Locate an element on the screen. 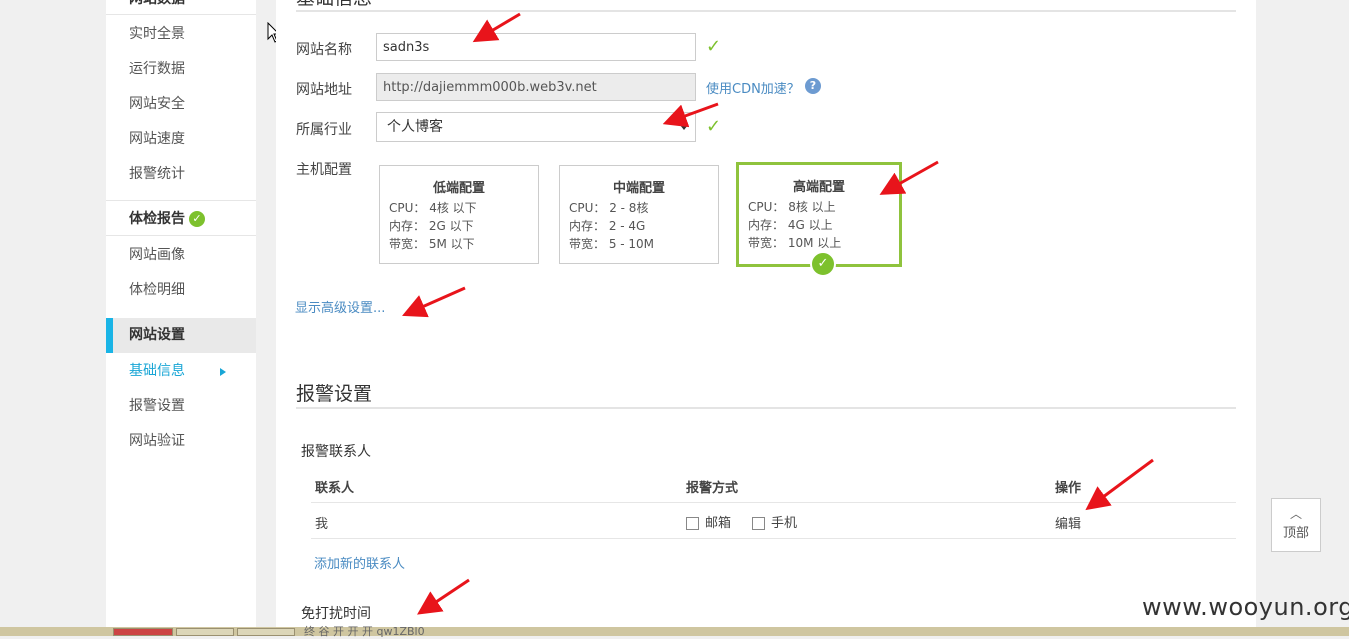  sidebar-head-settings-label: 网站设置 is located at coordinates (157, 335).